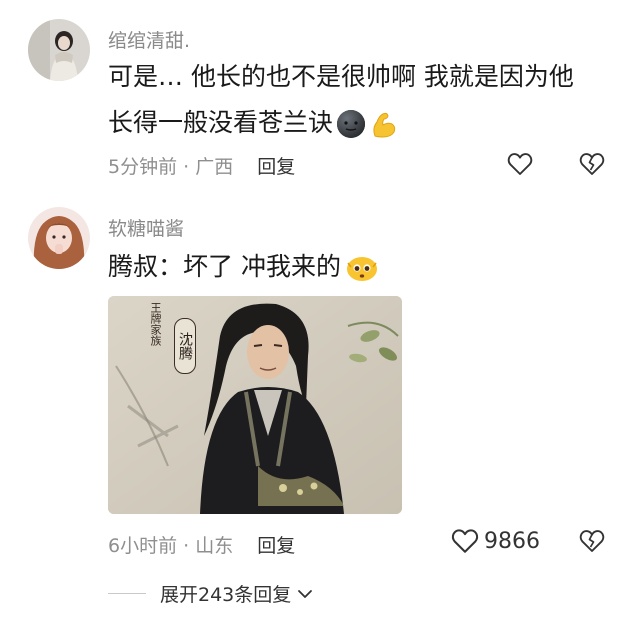 The width and height of the screenshot is (640, 640). Describe the element at coordinates (224, 266) in the screenshot. I see `comment-text-line: 腾叔：坏了 冲我来的` at that location.